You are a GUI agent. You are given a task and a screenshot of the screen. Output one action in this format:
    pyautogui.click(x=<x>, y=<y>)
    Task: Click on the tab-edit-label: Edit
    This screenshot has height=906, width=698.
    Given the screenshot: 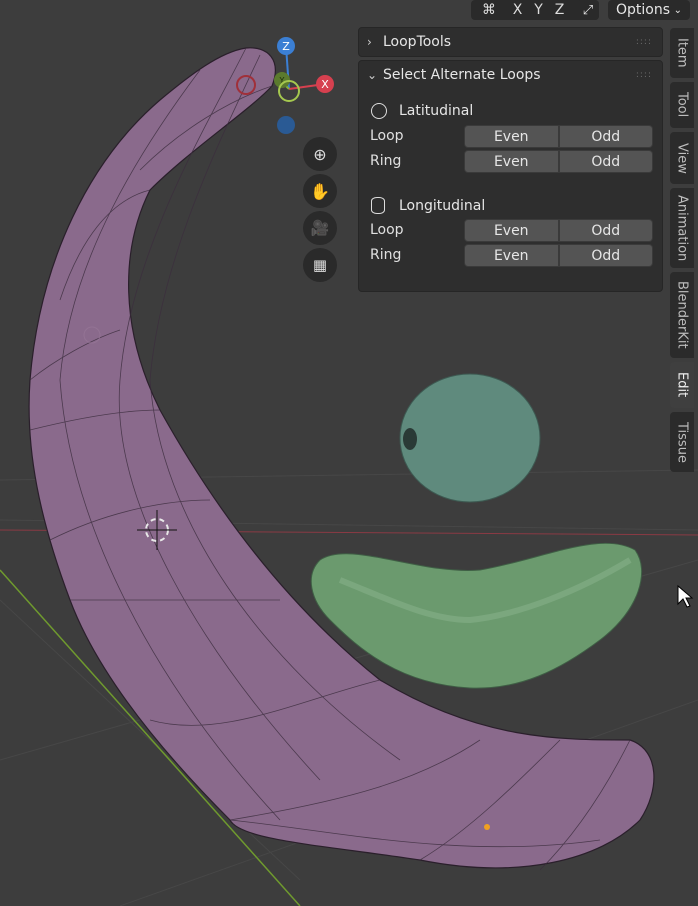 What is the action you would take?
    pyautogui.click(x=682, y=385)
    